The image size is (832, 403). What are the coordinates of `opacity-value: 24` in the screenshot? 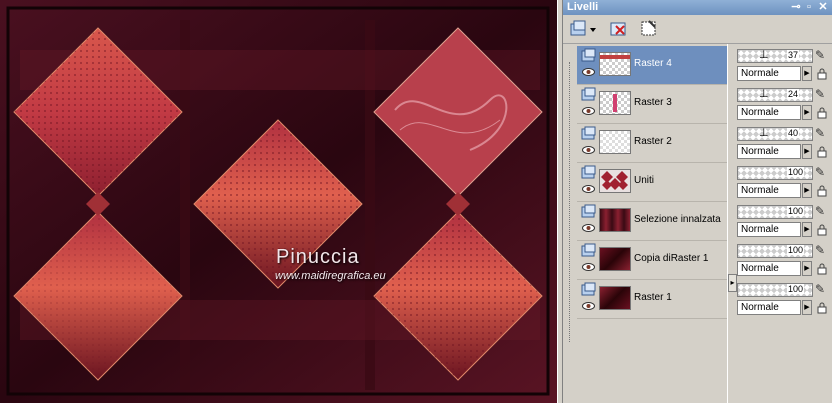 It's located at (793, 94).